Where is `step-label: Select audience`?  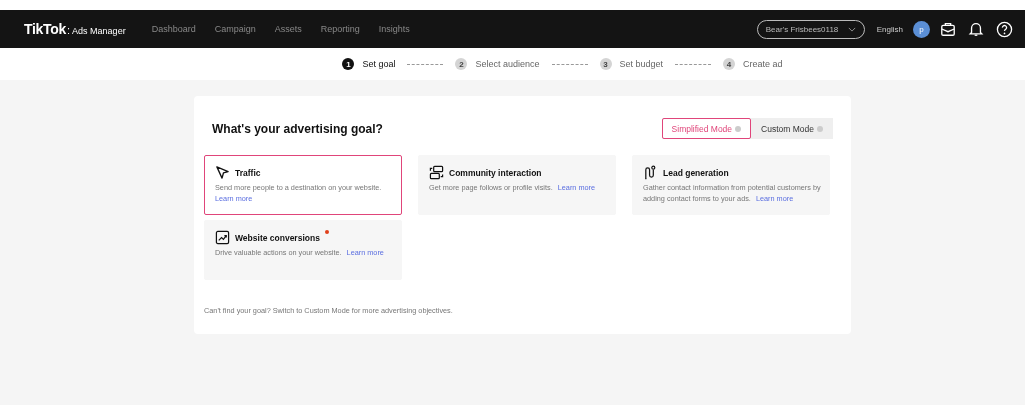 step-label: Select audience is located at coordinates (507, 64).